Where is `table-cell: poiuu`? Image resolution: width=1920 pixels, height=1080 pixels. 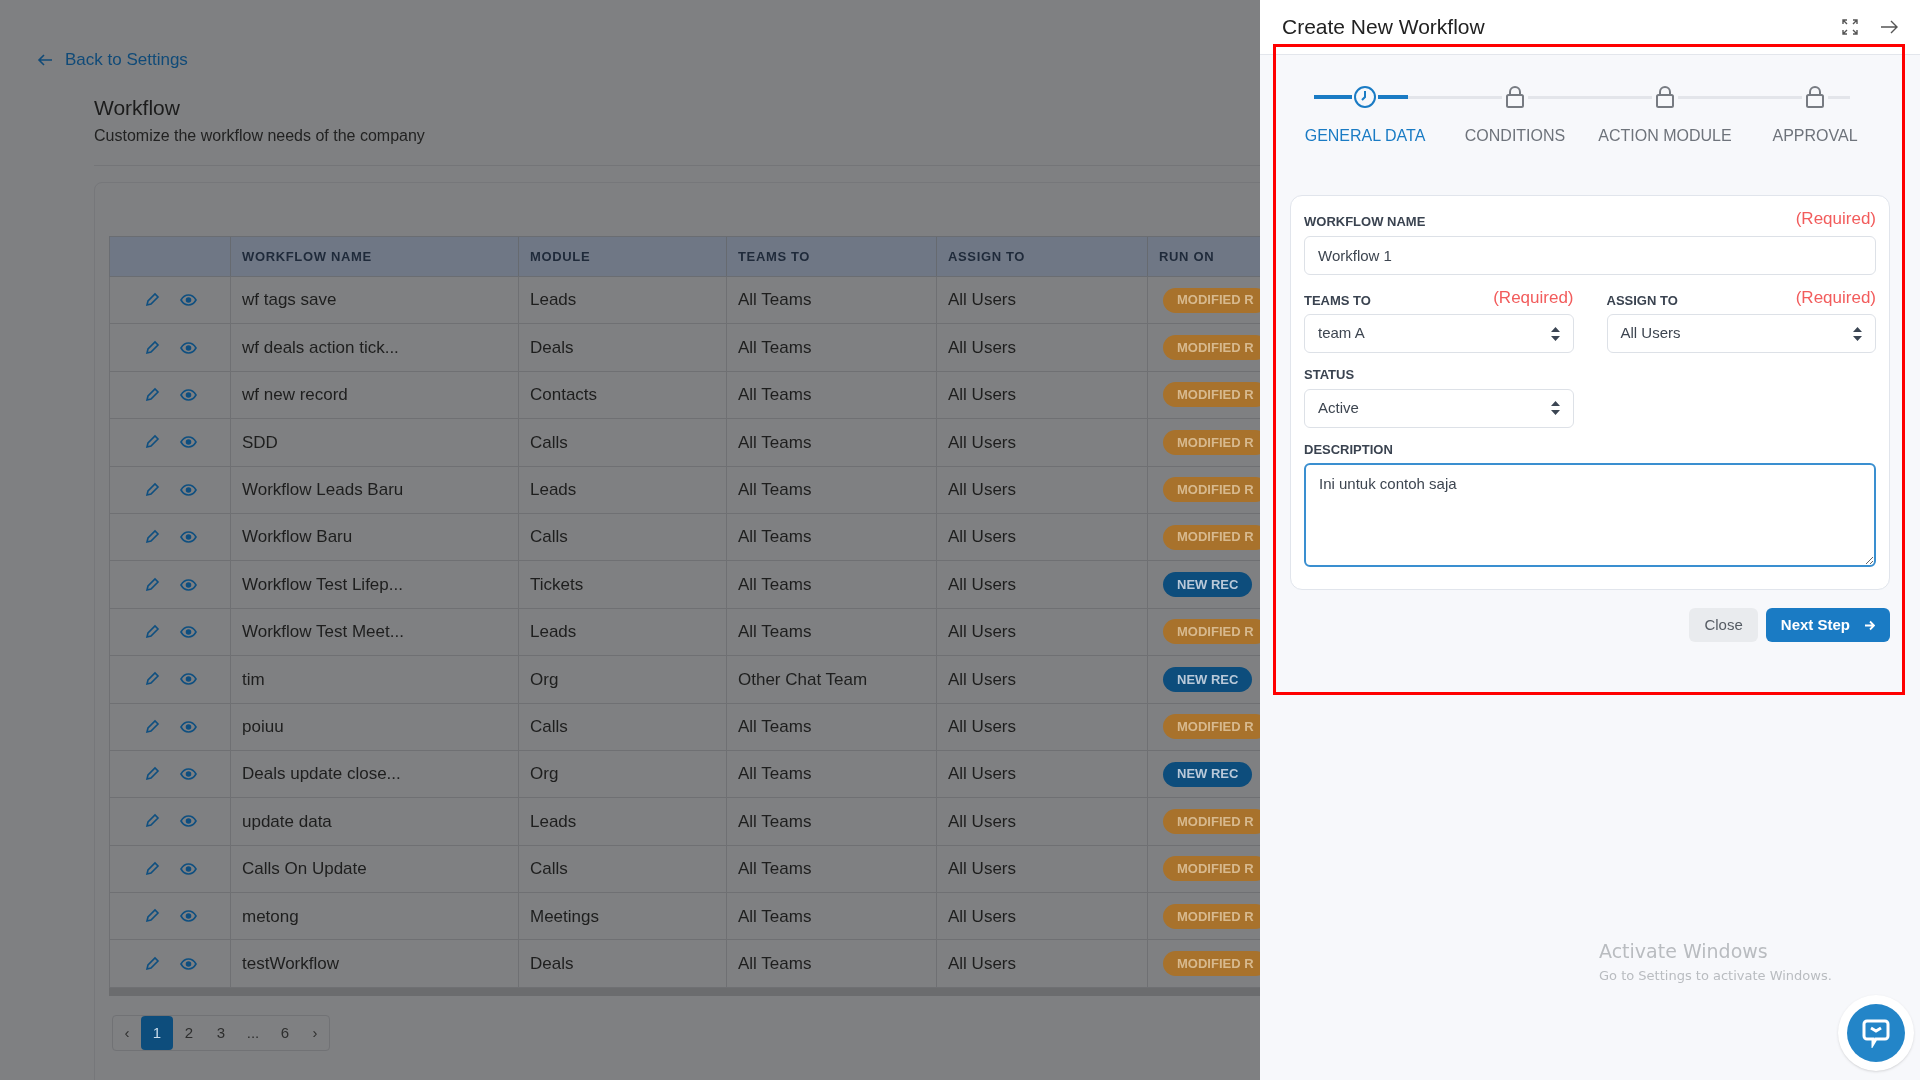 table-cell: poiuu is located at coordinates (375, 726).